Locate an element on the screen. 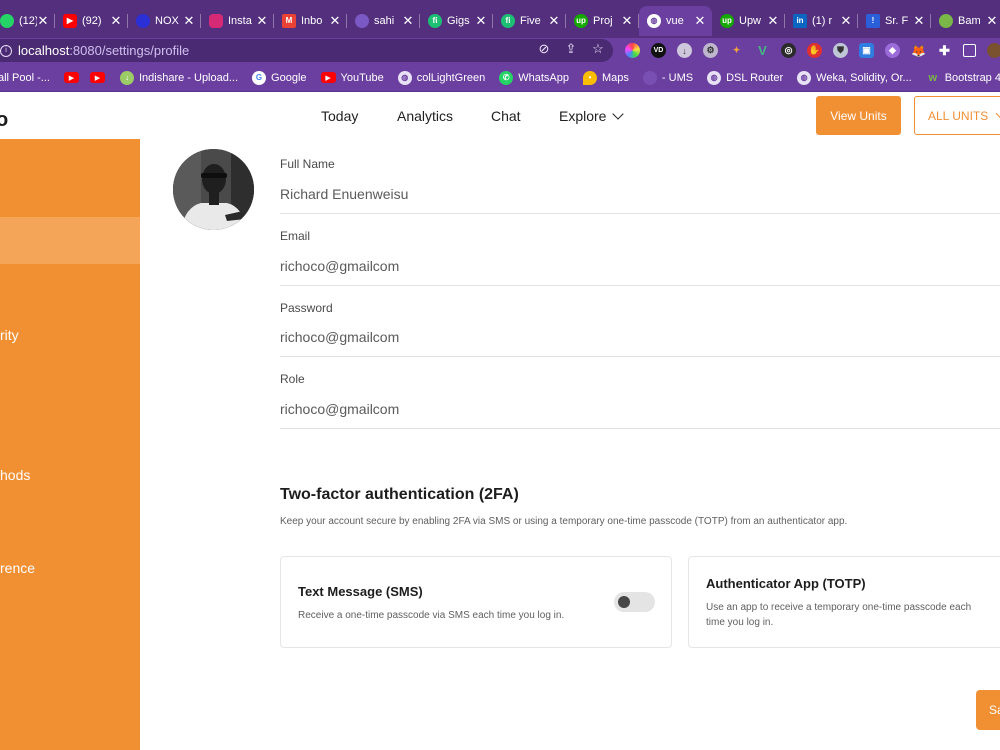  vd-extension-icon: VD is located at coordinates (658, 50).